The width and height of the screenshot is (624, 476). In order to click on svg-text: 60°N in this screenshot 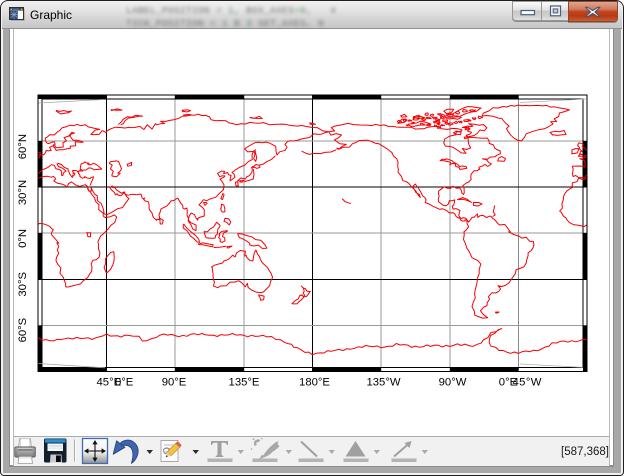, I will do `click(23, 146)`.